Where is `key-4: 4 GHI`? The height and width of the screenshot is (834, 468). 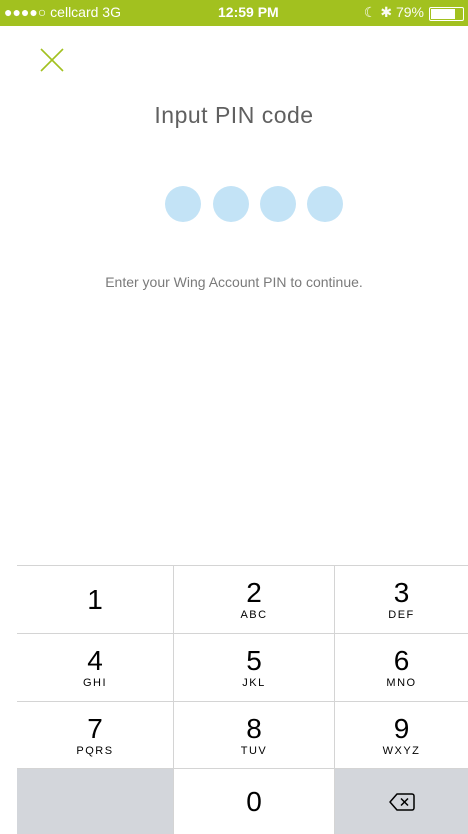 key-4: 4 GHI is located at coordinates (95, 667).